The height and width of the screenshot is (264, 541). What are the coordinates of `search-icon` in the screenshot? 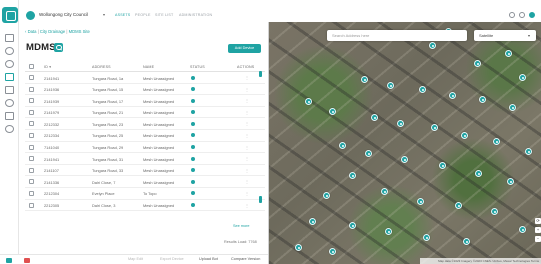 It's located at (58, 47).